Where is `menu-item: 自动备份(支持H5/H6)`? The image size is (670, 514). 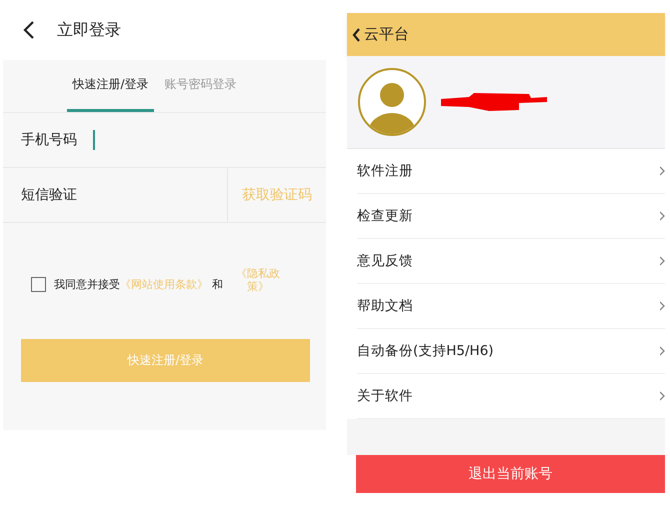
menu-item: 自动备份(支持H5/H6) is located at coordinates (511, 351).